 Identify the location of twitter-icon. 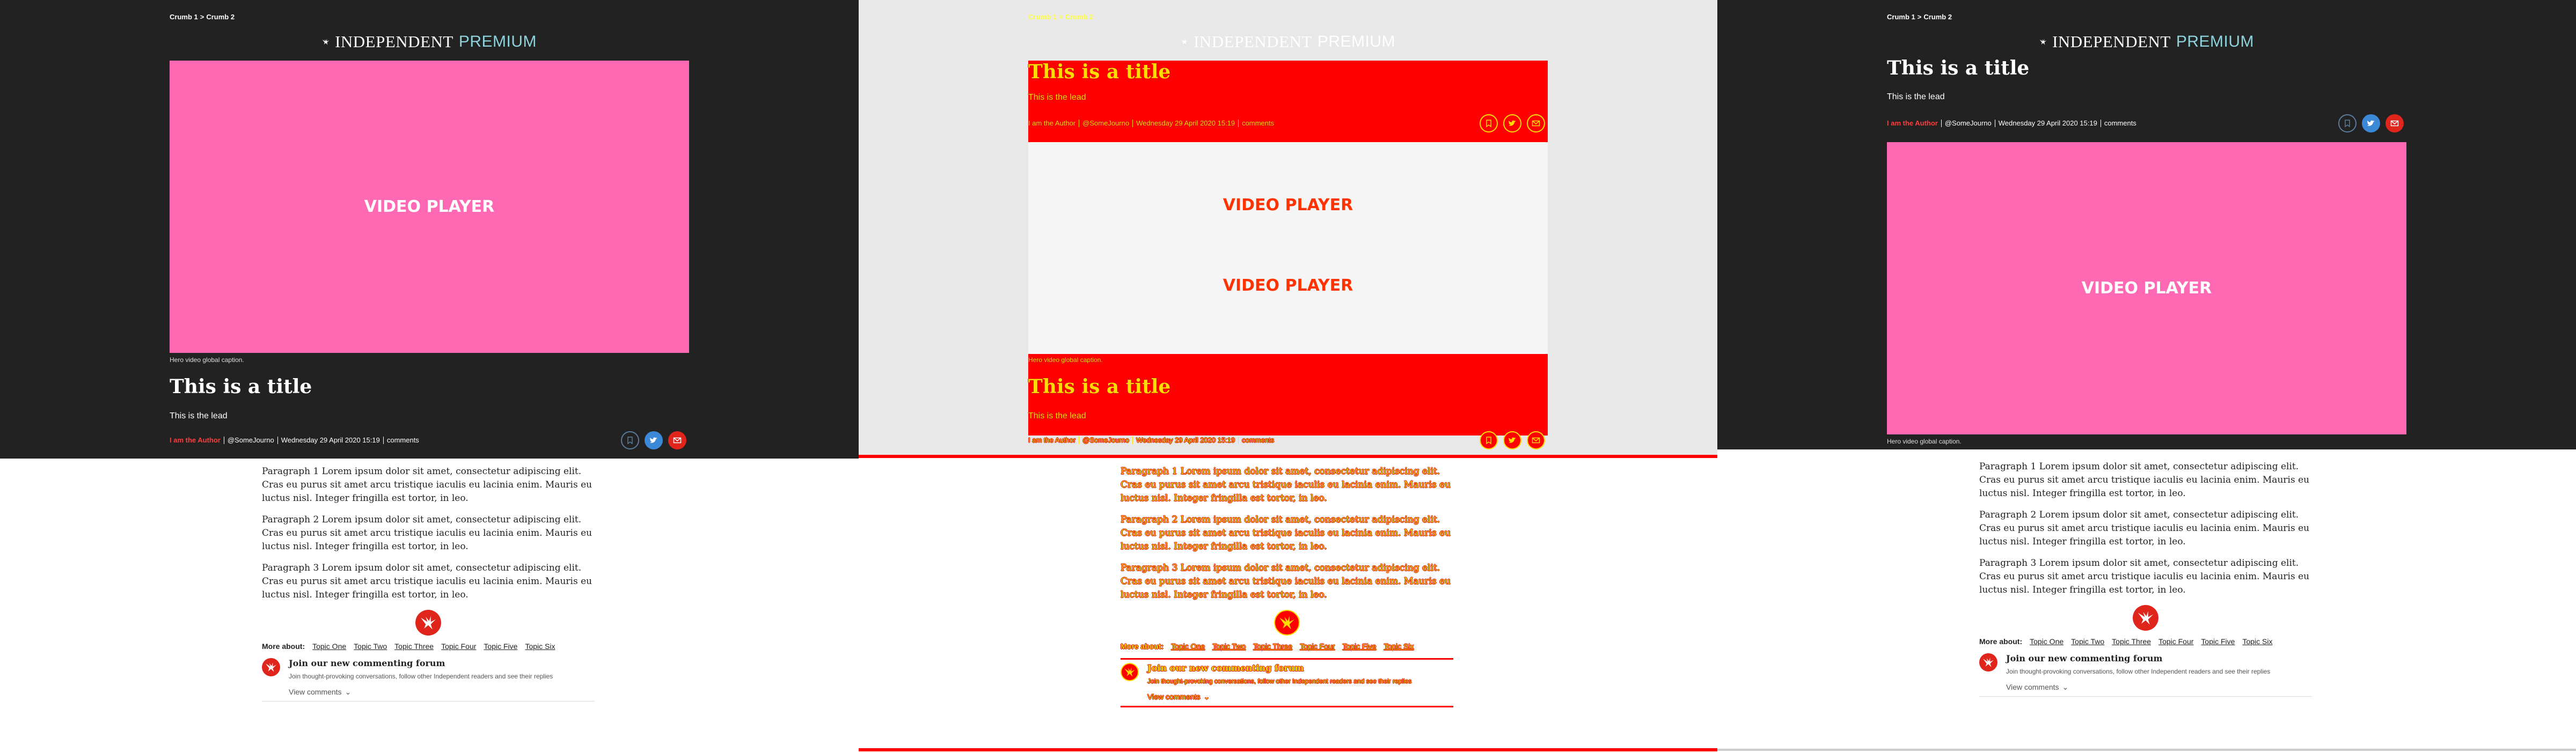
(653, 440).